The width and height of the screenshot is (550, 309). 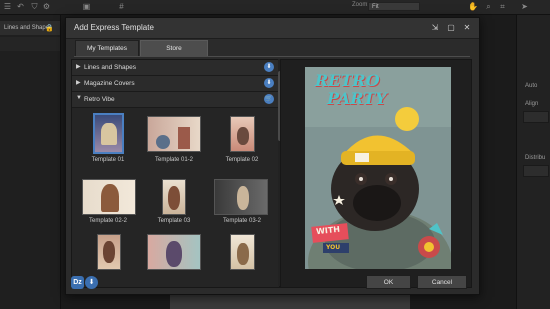 What do you see at coordinates (242, 160) in the screenshot?
I see `template-label: Template 02` at bounding box center [242, 160].